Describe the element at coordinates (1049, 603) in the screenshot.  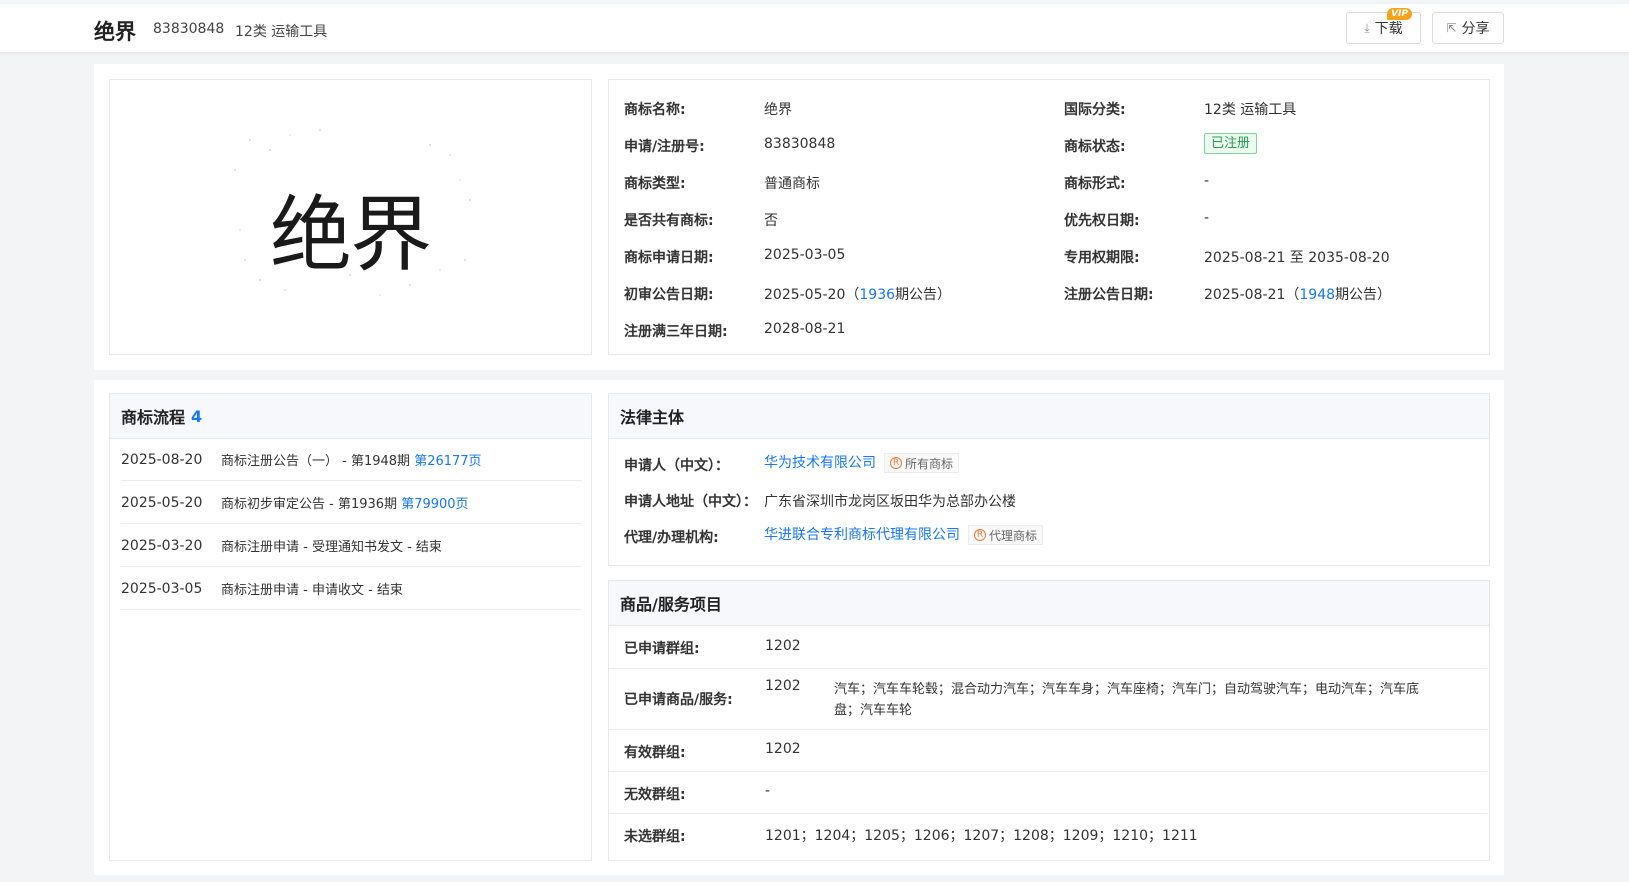
I see `goods-header: 商品/服务项目` at that location.